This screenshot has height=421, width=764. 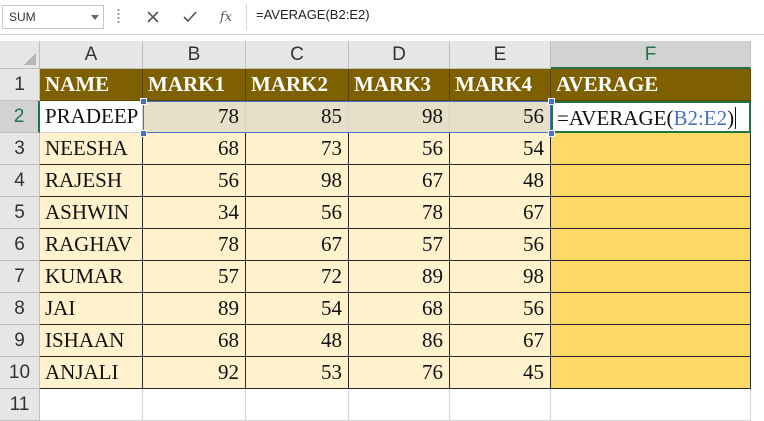 What do you see at coordinates (194, 55) in the screenshot?
I see `column-header-b: B` at bounding box center [194, 55].